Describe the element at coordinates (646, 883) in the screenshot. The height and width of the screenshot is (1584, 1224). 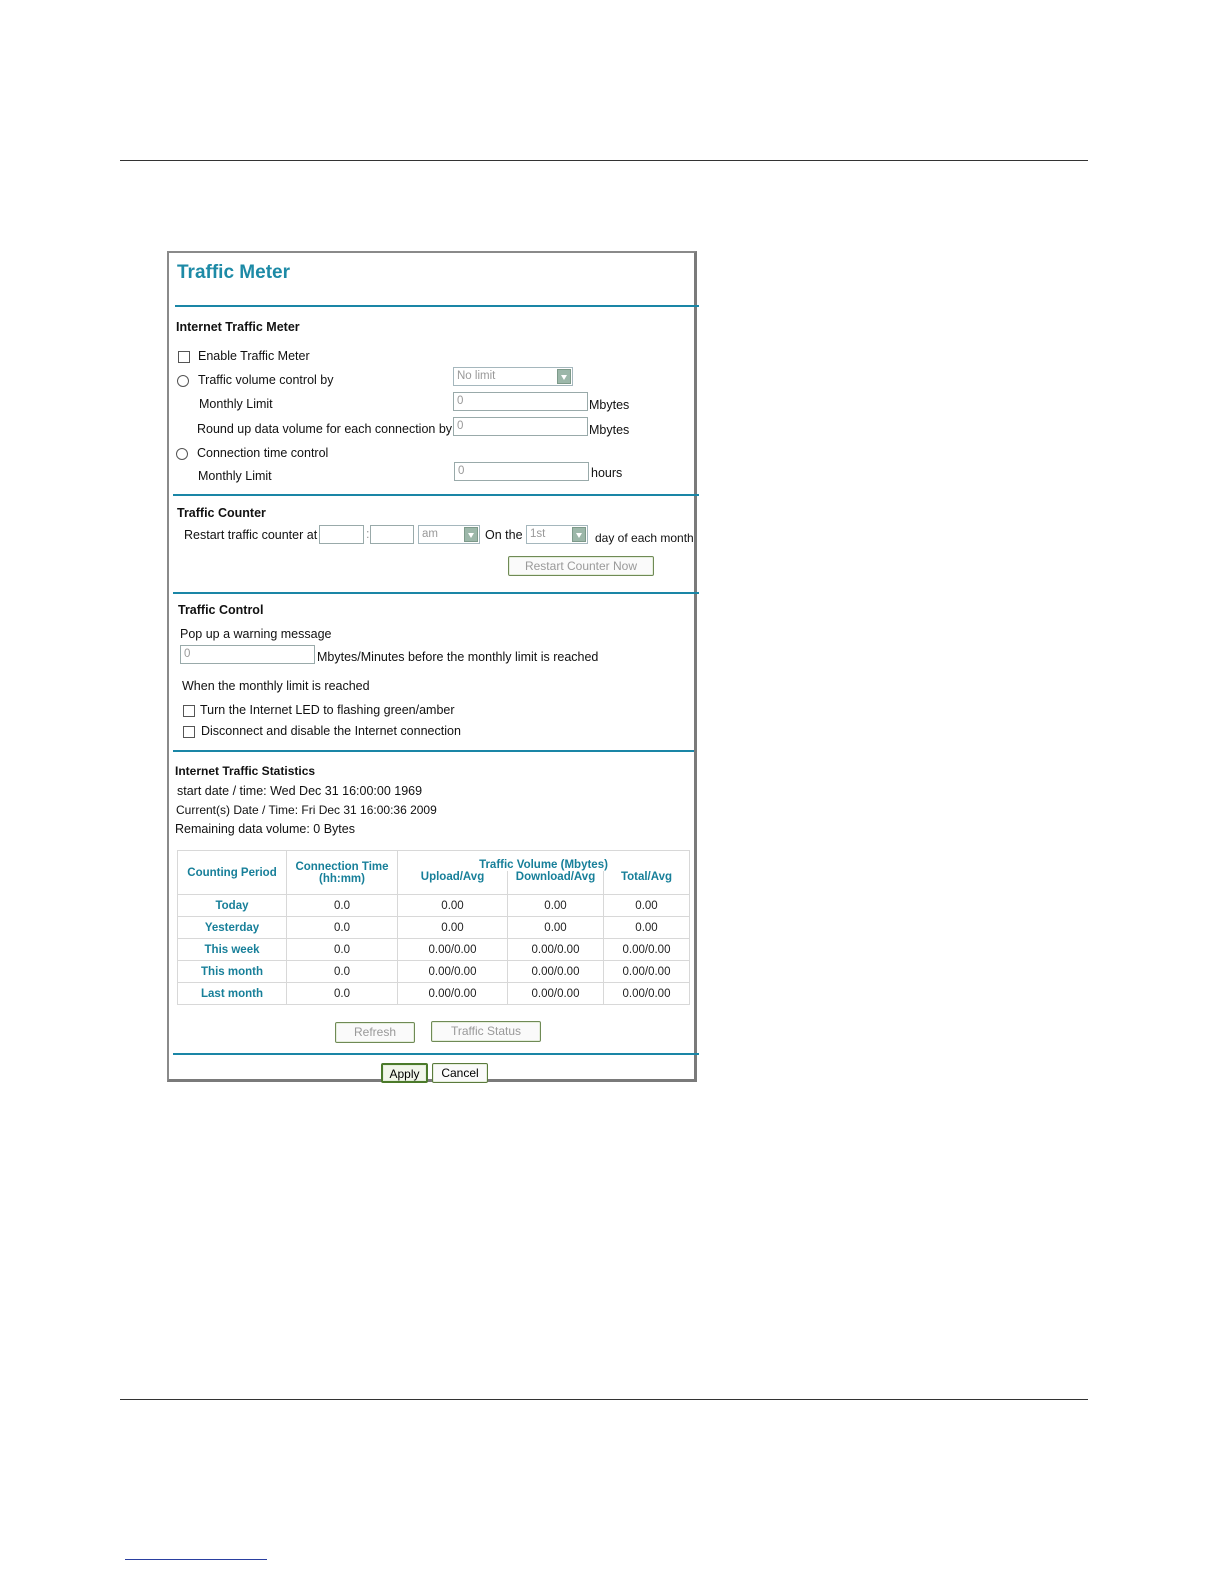
I see `header-total: Total/Avg` at that location.